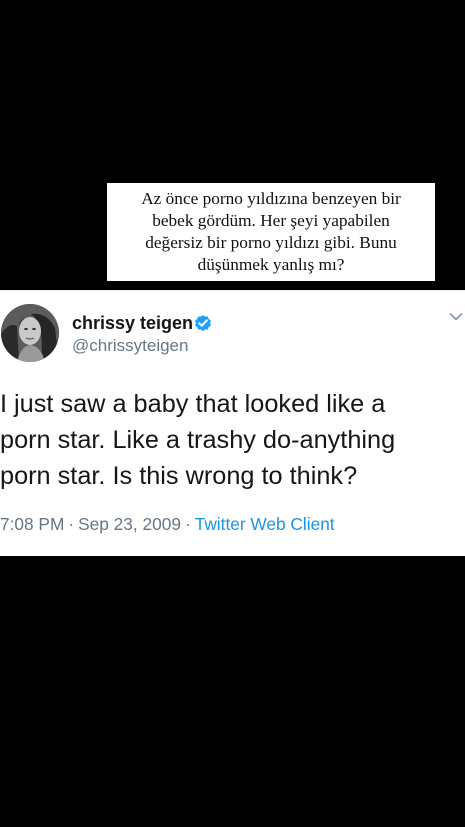 The width and height of the screenshot is (465, 827). Describe the element at coordinates (32, 524) in the screenshot. I see `tweet-time: 7:08 PM` at that location.